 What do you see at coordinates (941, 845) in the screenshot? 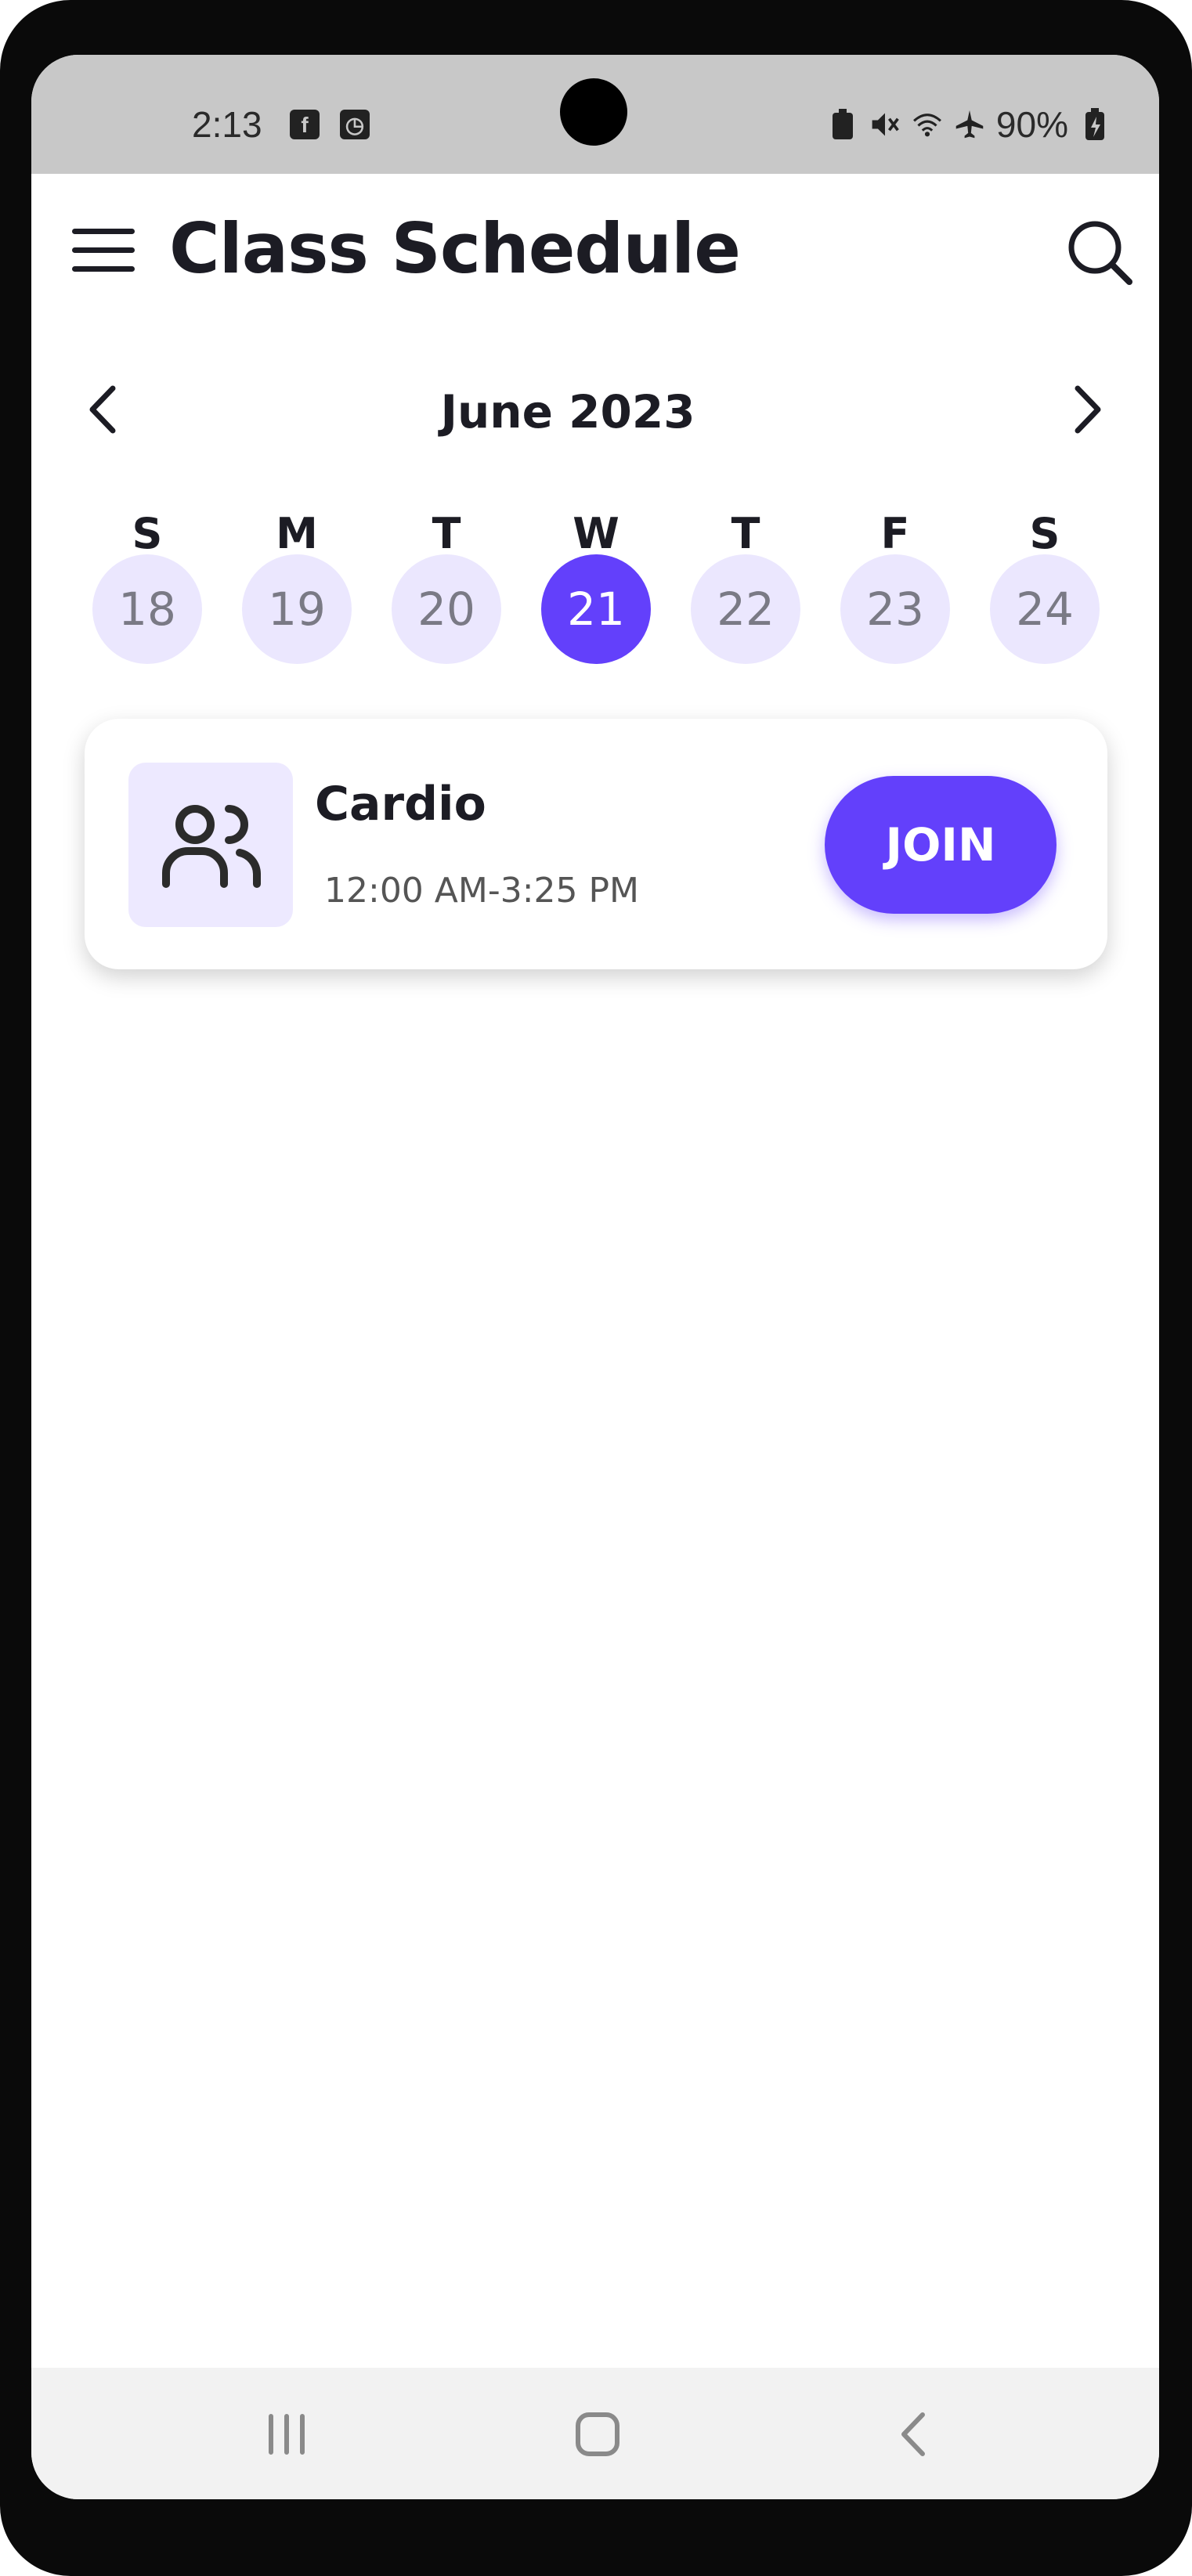
I see `join-button: JOIN` at bounding box center [941, 845].